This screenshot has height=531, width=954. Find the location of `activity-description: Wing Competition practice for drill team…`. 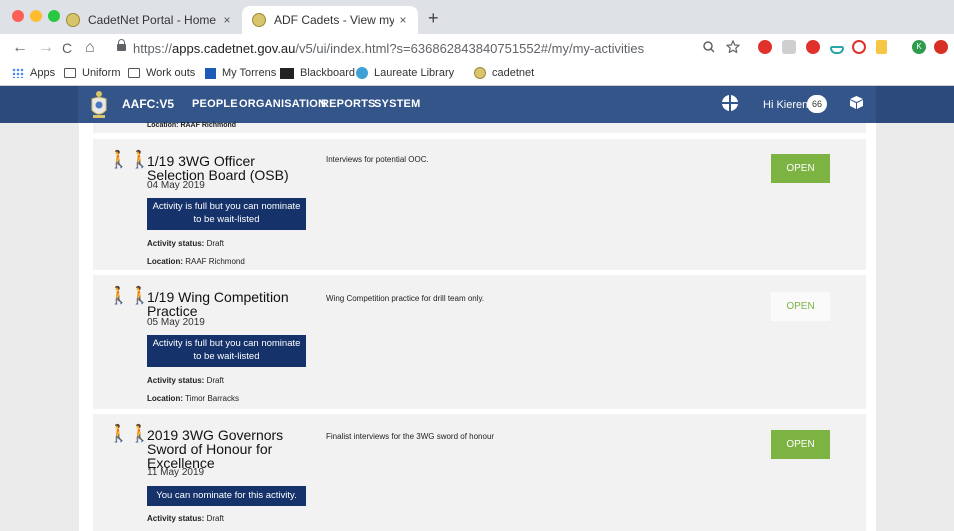

activity-description: Wing Competition practice for drill team… is located at coordinates (405, 298).